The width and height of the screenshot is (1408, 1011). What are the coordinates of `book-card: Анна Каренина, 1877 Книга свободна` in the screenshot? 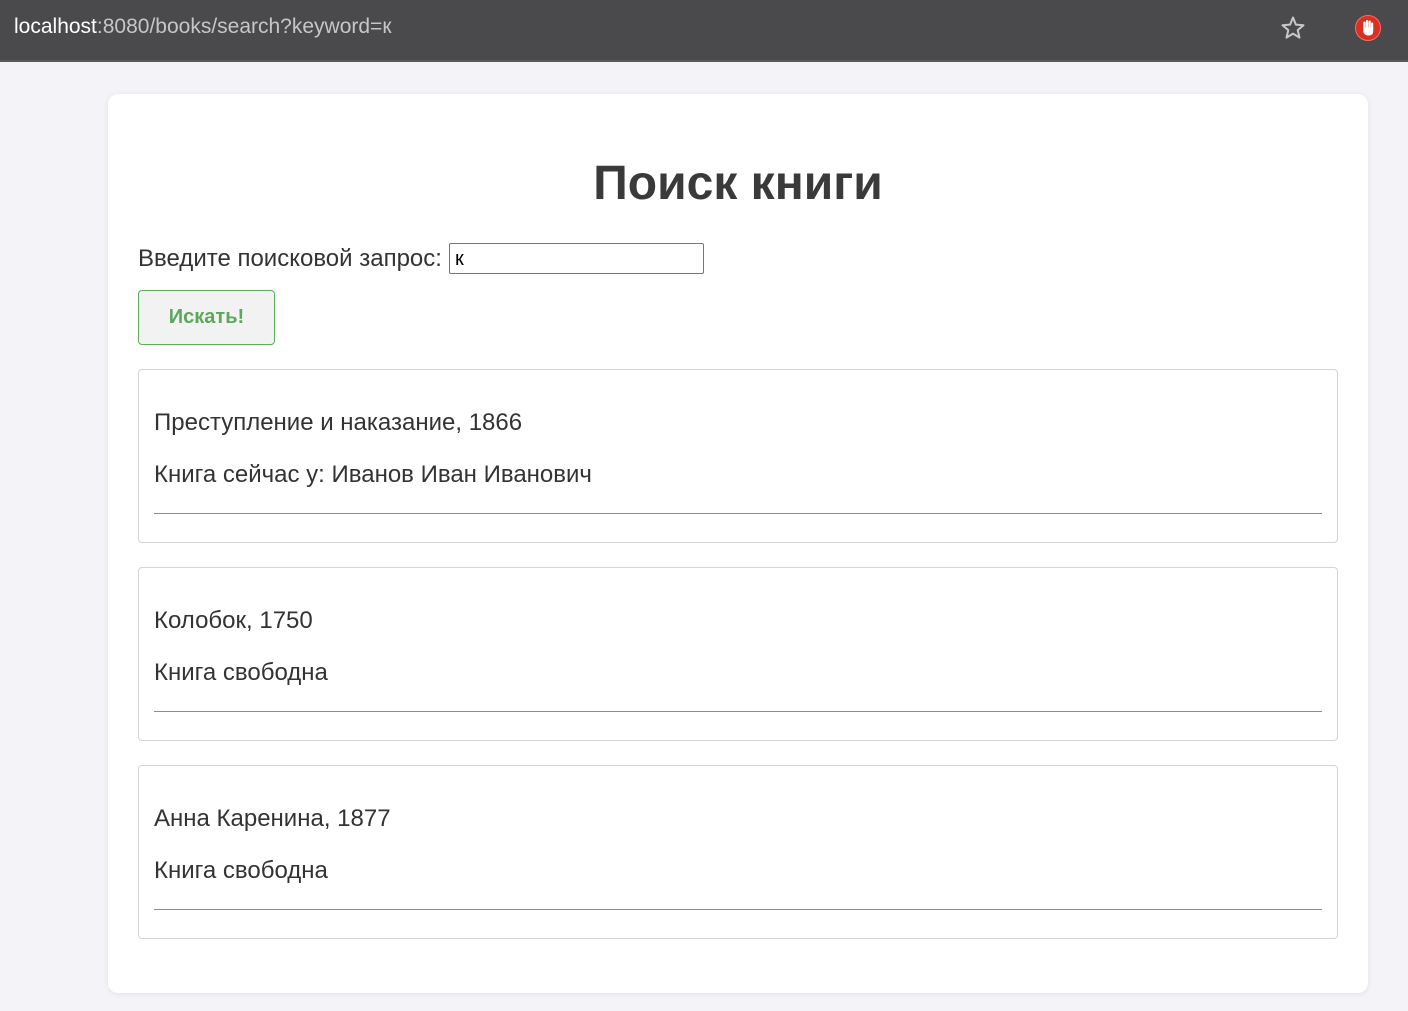 It's located at (738, 852).